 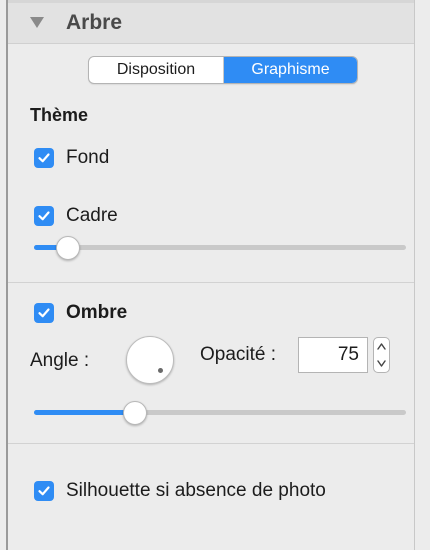 What do you see at coordinates (37, 22) in the screenshot?
I see `disclosure-triangle-icon` at bounding box center [37, 22].